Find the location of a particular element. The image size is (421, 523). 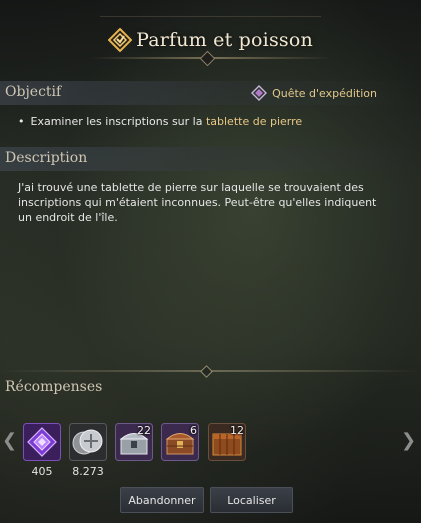

reward-item-silver is located at coordinates (88, 442).